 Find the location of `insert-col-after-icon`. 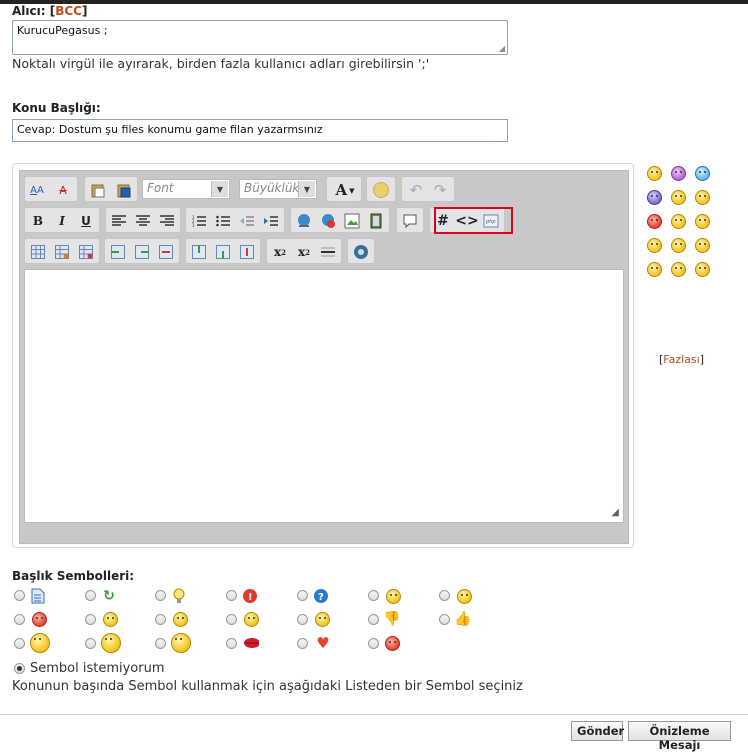

insert-col-after-icon is located at coordinates (142, 252).